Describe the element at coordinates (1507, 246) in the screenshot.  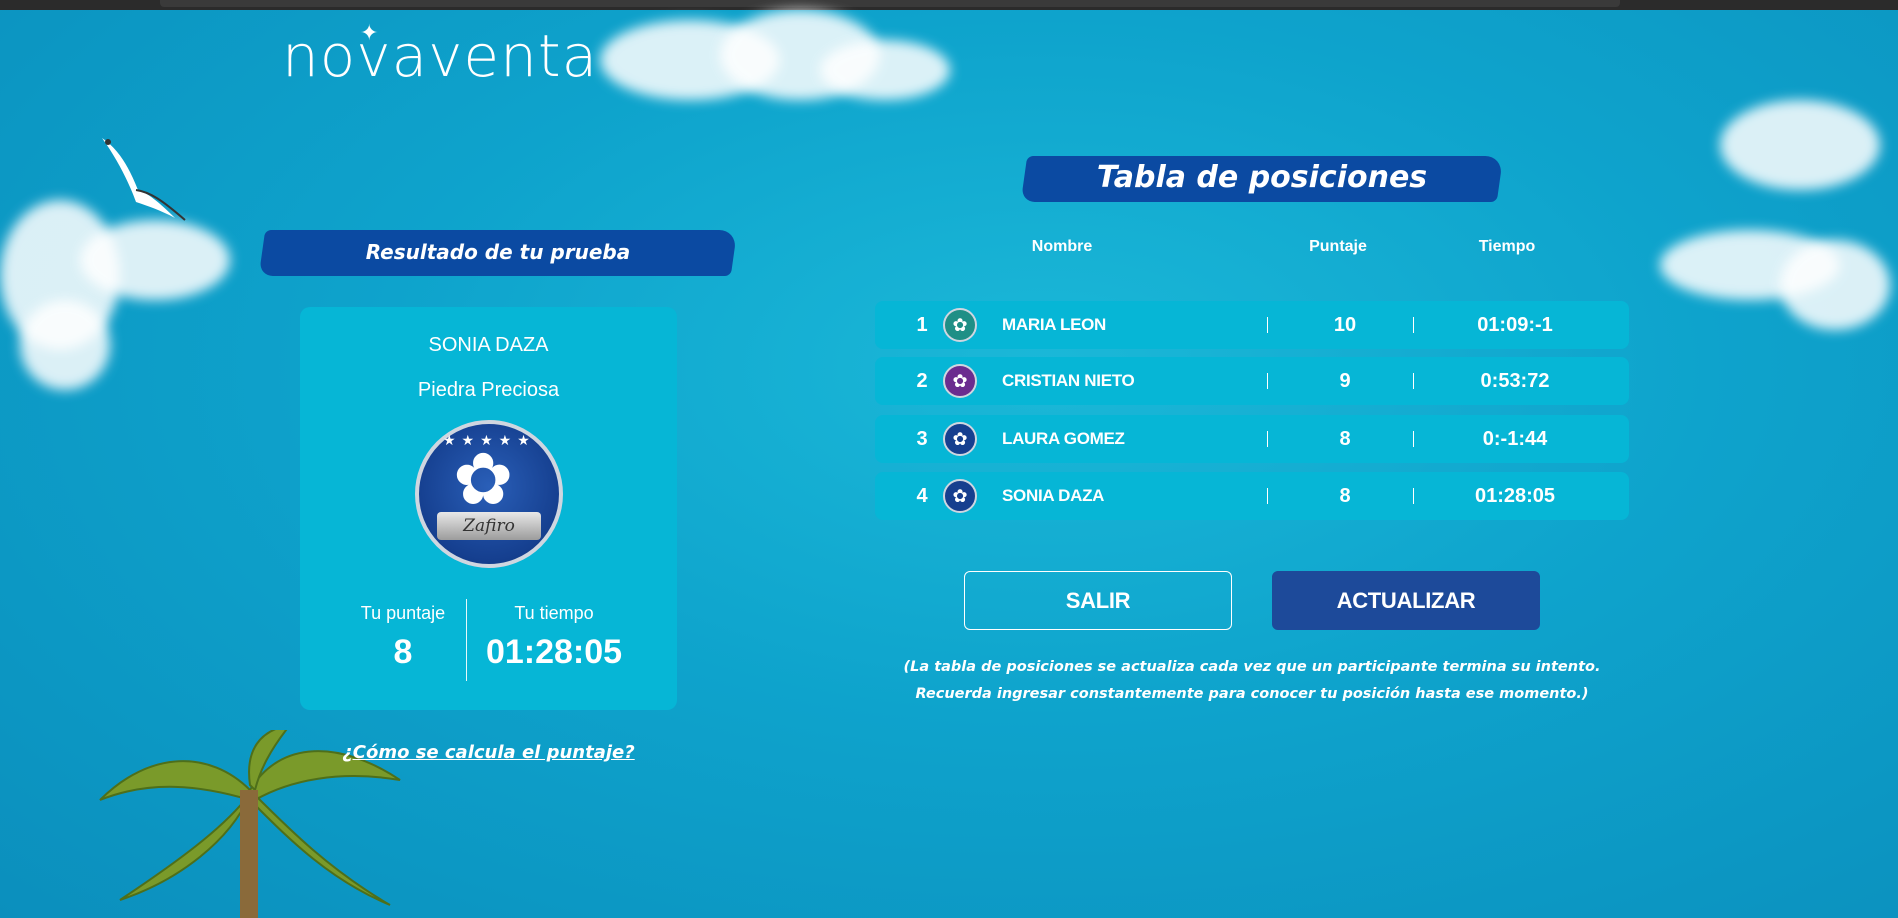
I see `column-header-time: Tiempo` at that location.